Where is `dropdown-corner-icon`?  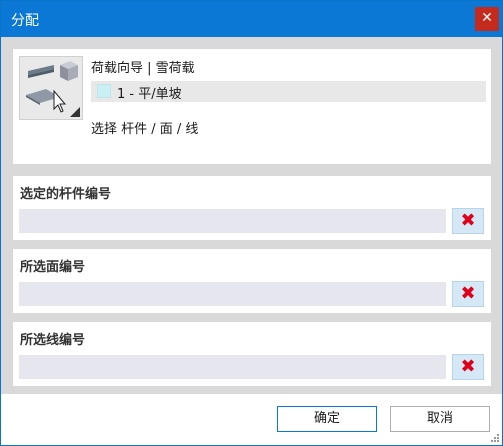
dropdown-corner-icon is located at coordinates (75, 112).